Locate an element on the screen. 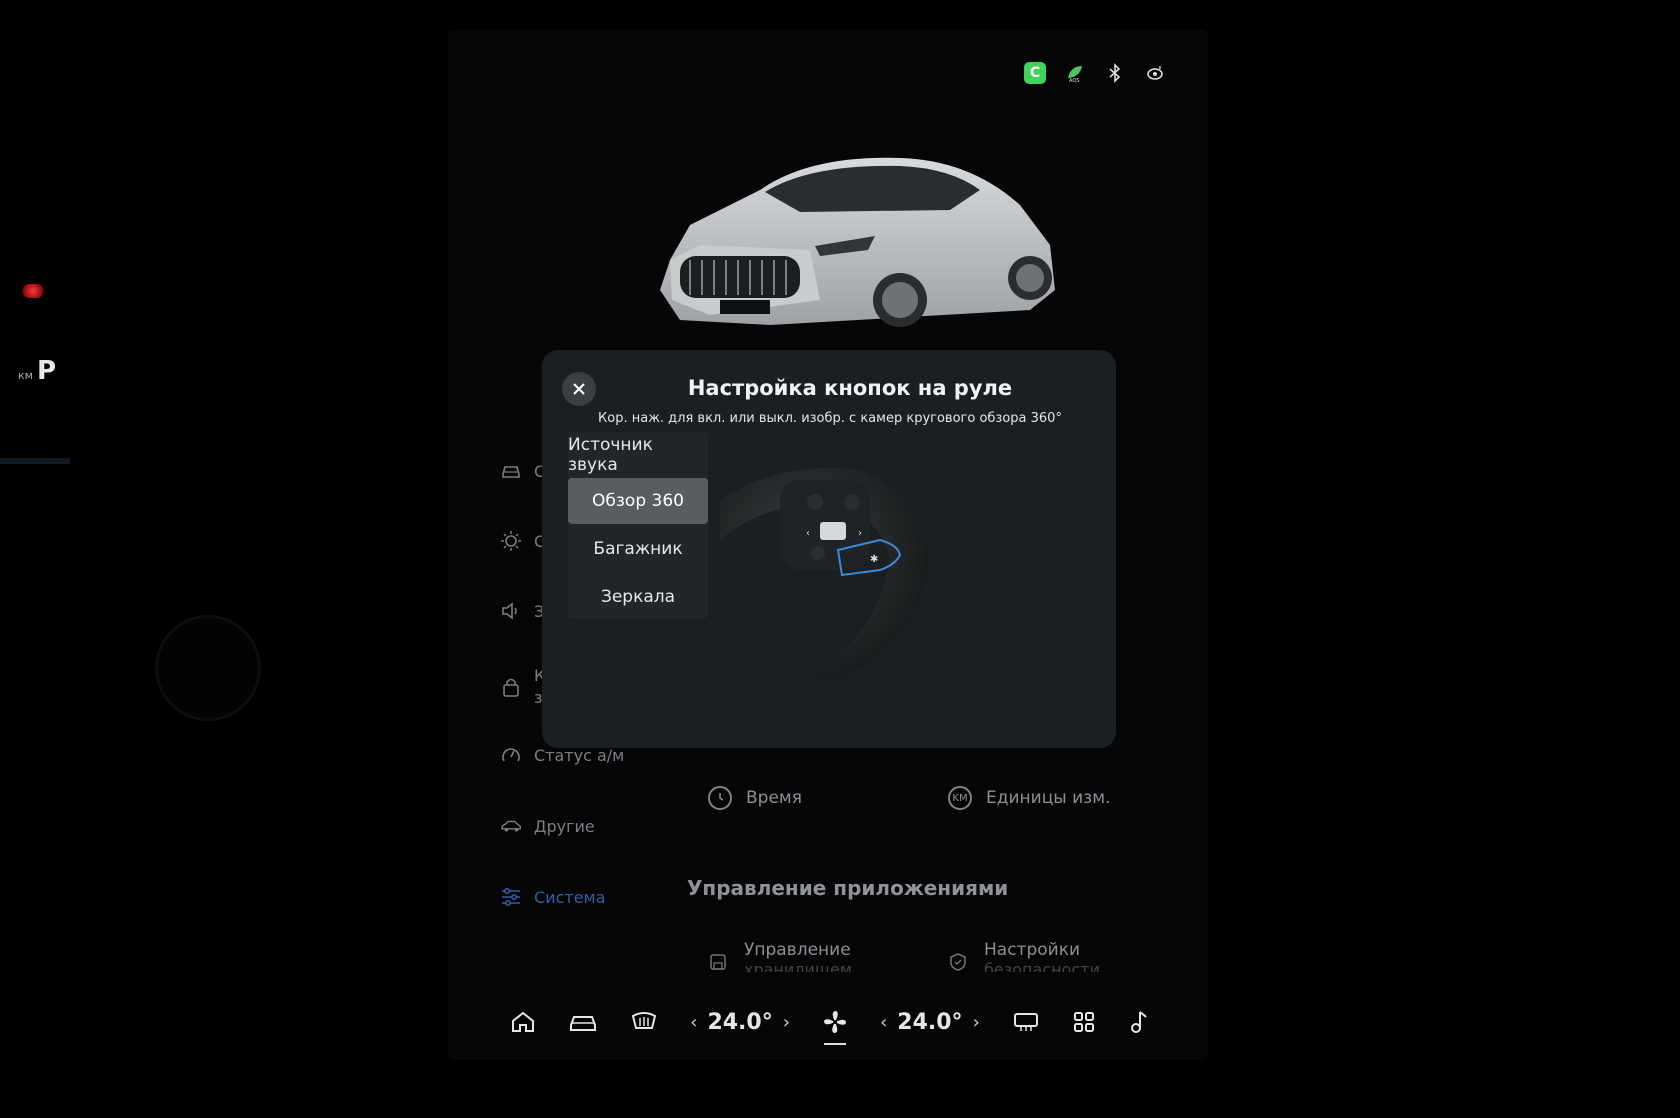 This screenshot has height=1118, width=1680. start-stop-knob is located at coordinates (208, 668).